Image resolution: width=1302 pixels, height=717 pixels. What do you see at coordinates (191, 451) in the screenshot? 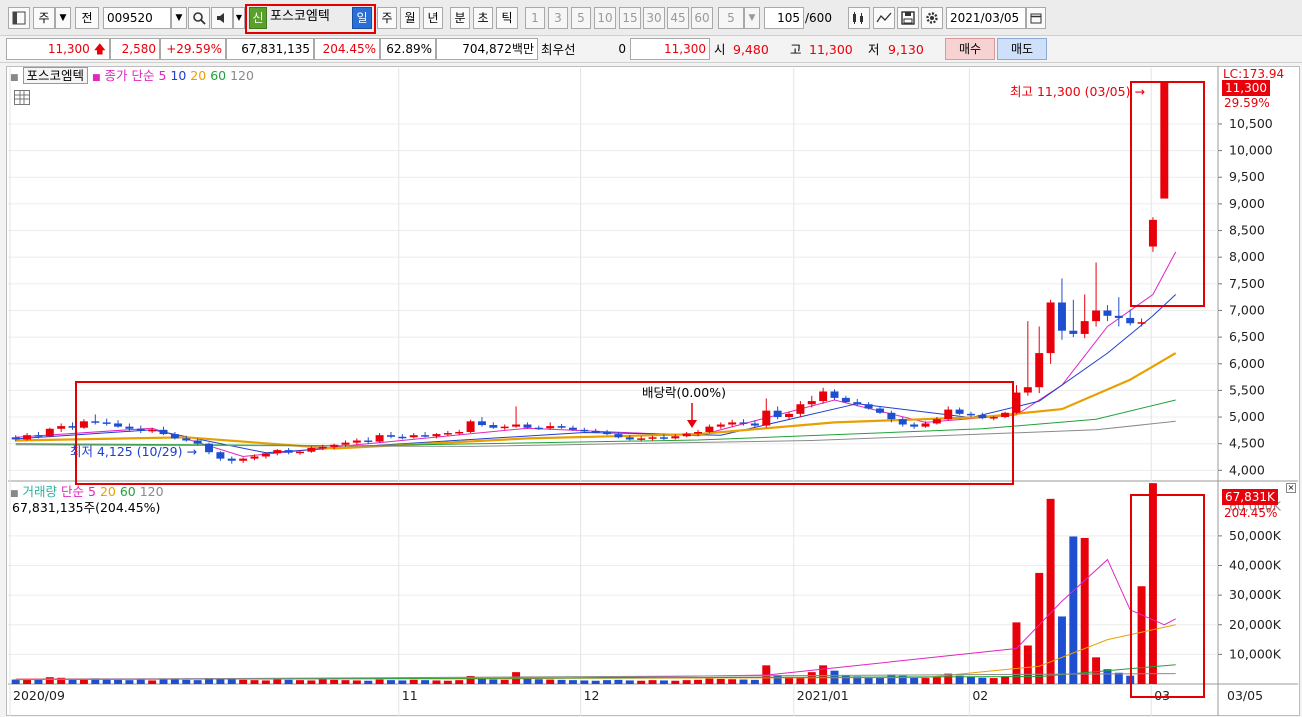
I see `arrow-right-icon: →` at bounding box center [191, 451].